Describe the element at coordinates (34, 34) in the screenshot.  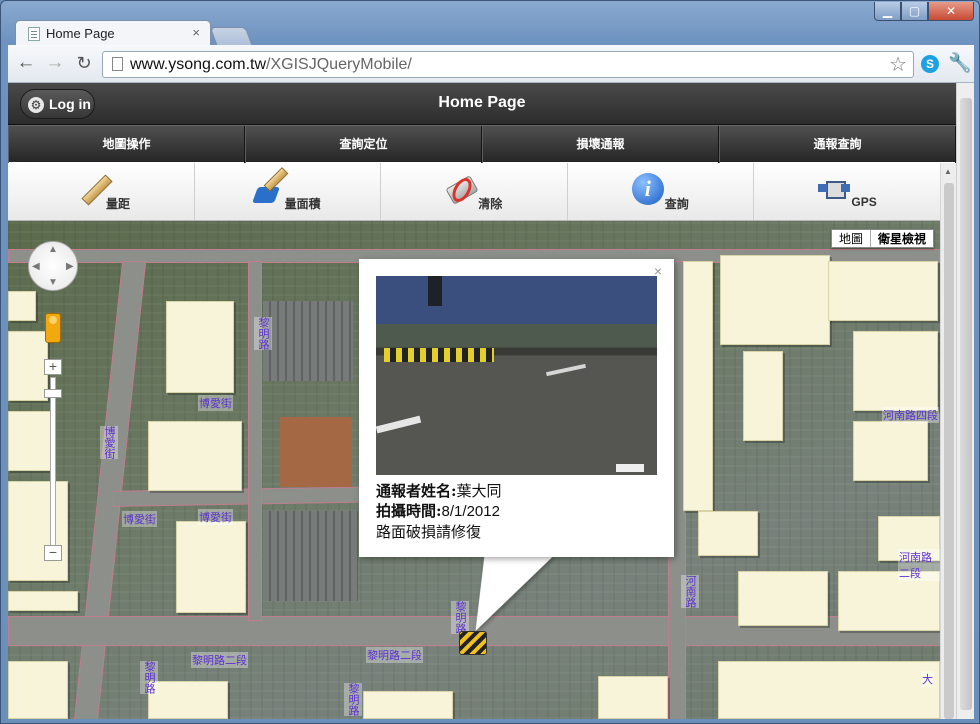
I see `page-favicon-icon` at that location.